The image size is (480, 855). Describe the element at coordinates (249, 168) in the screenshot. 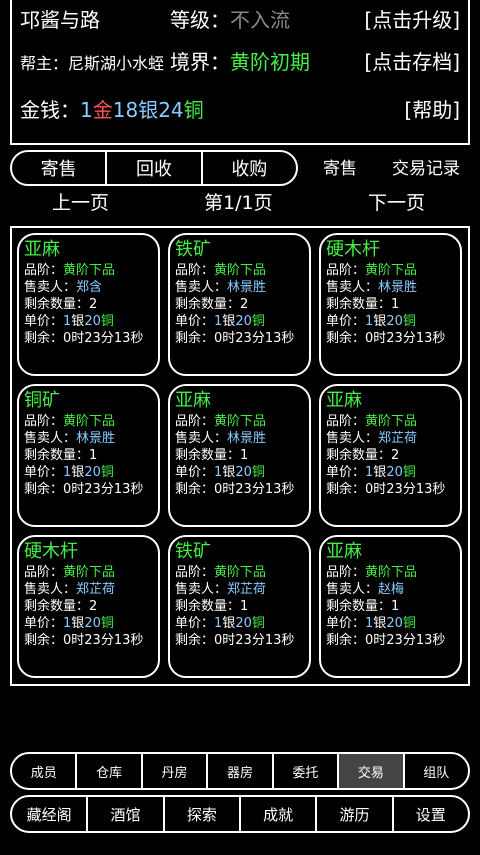

I see `tab-purchase: 收购` at that location.